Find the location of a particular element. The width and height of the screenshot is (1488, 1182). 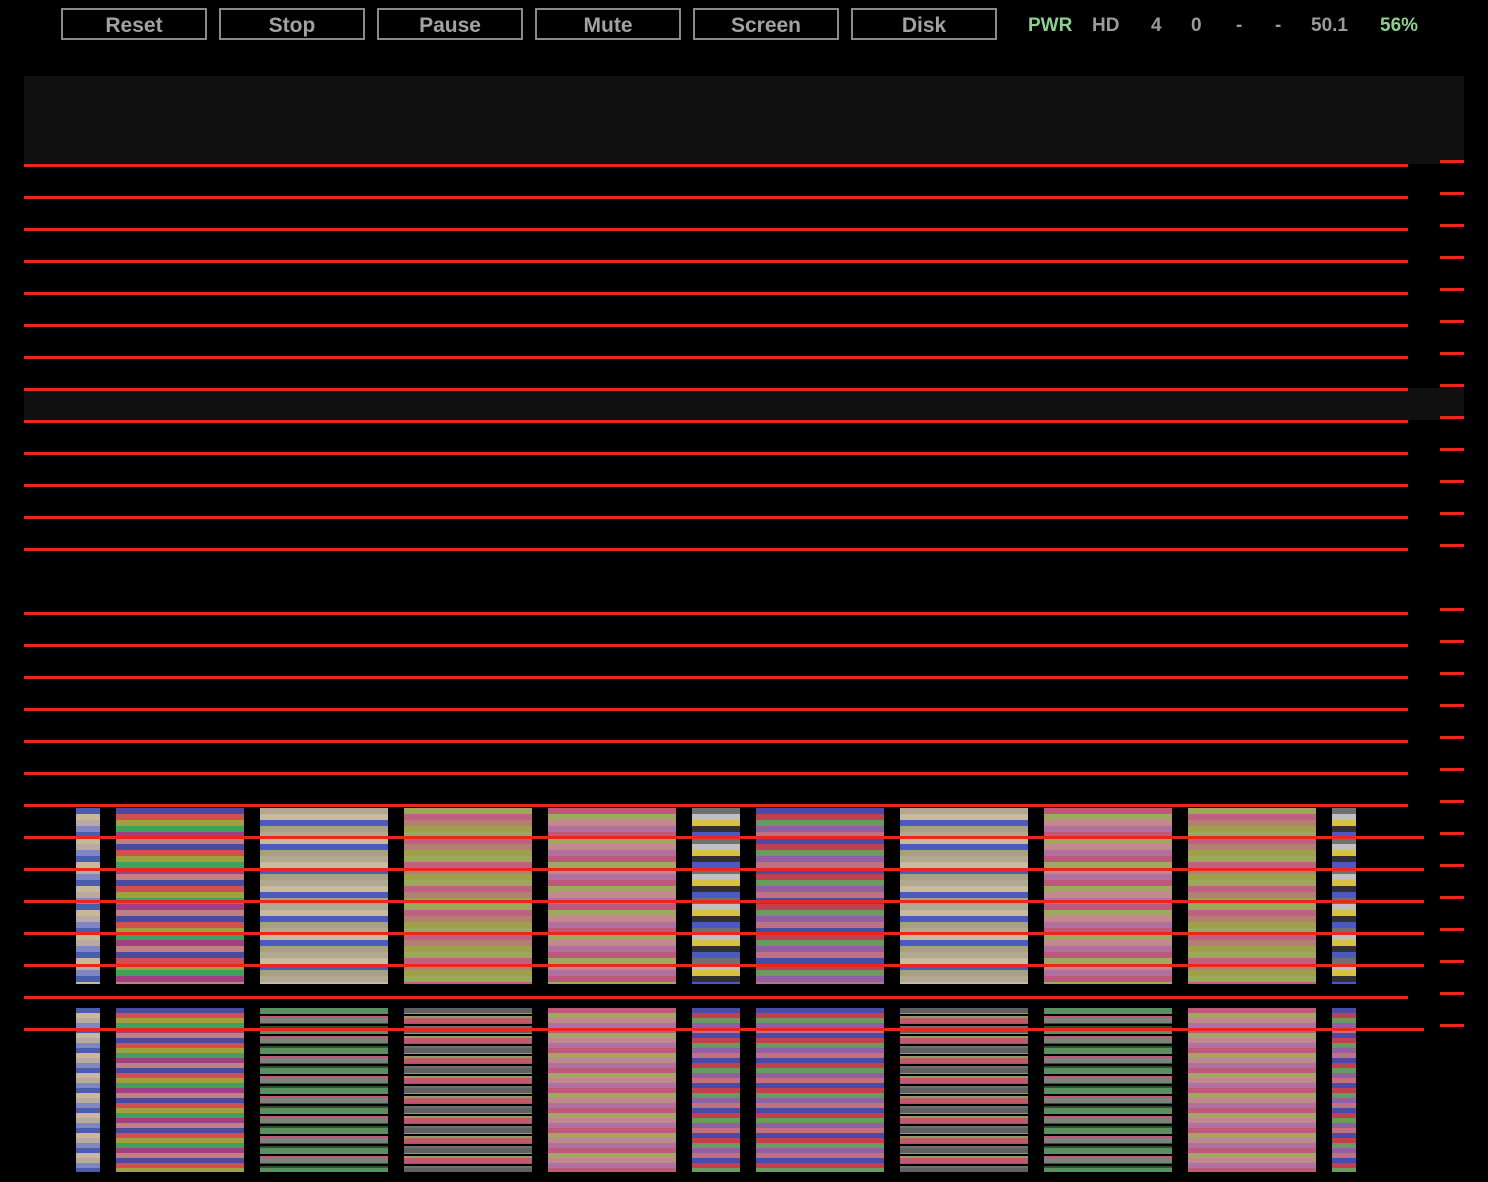

mute-button: Mute is located at coordinates (608, 24).